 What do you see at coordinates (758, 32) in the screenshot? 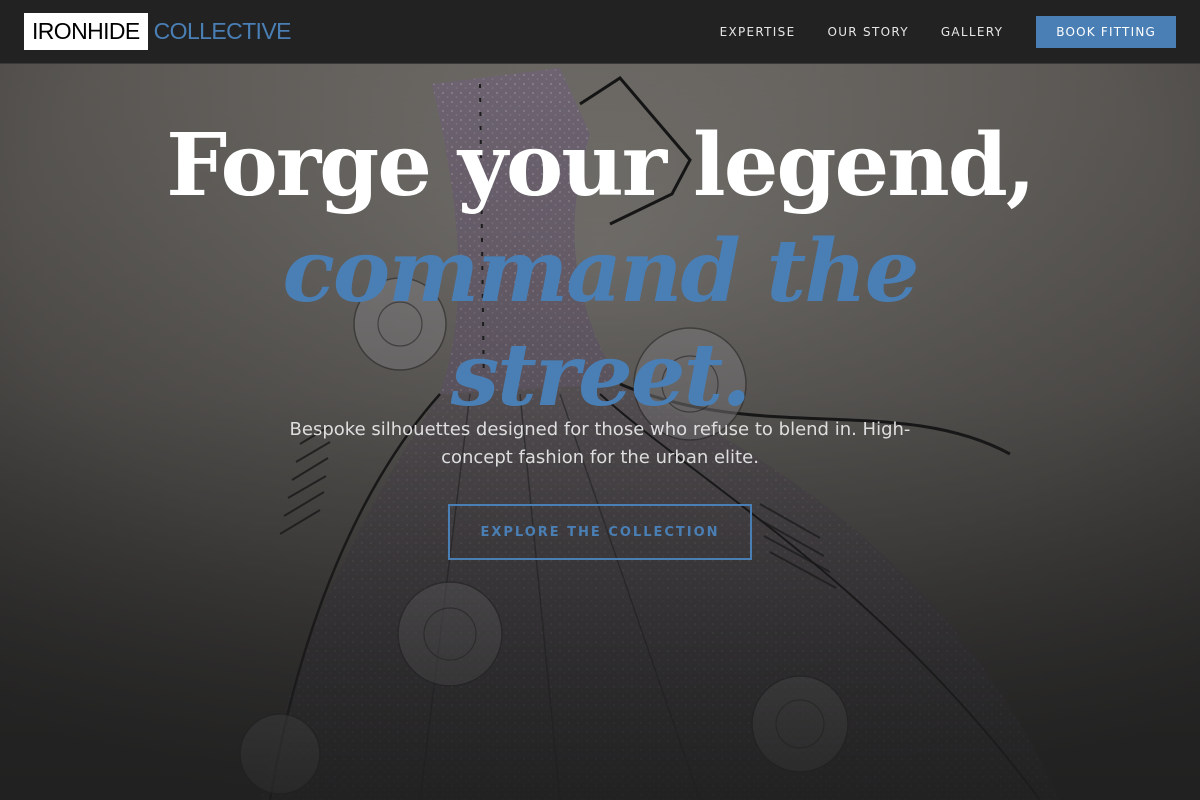
I see `nav-item-expertise: EXPERTISE` at bounding box center [758, 32].